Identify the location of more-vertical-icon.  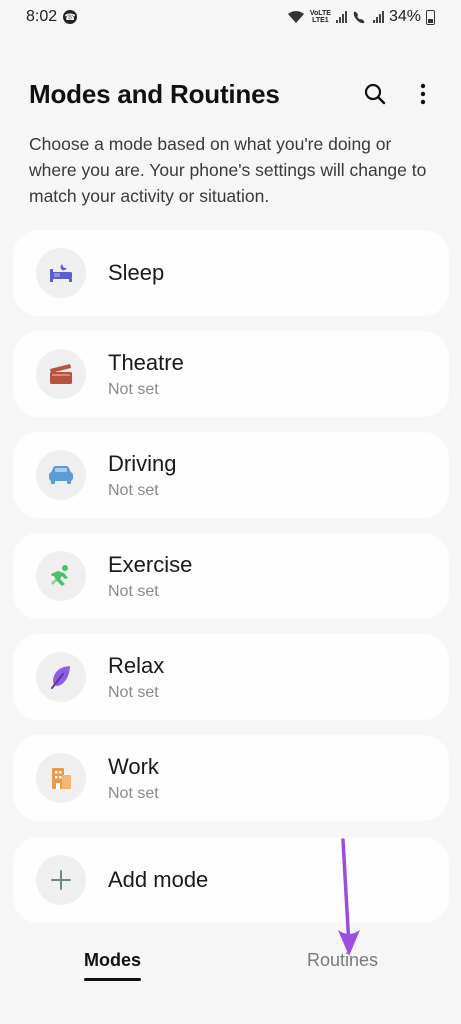
(423, 94).